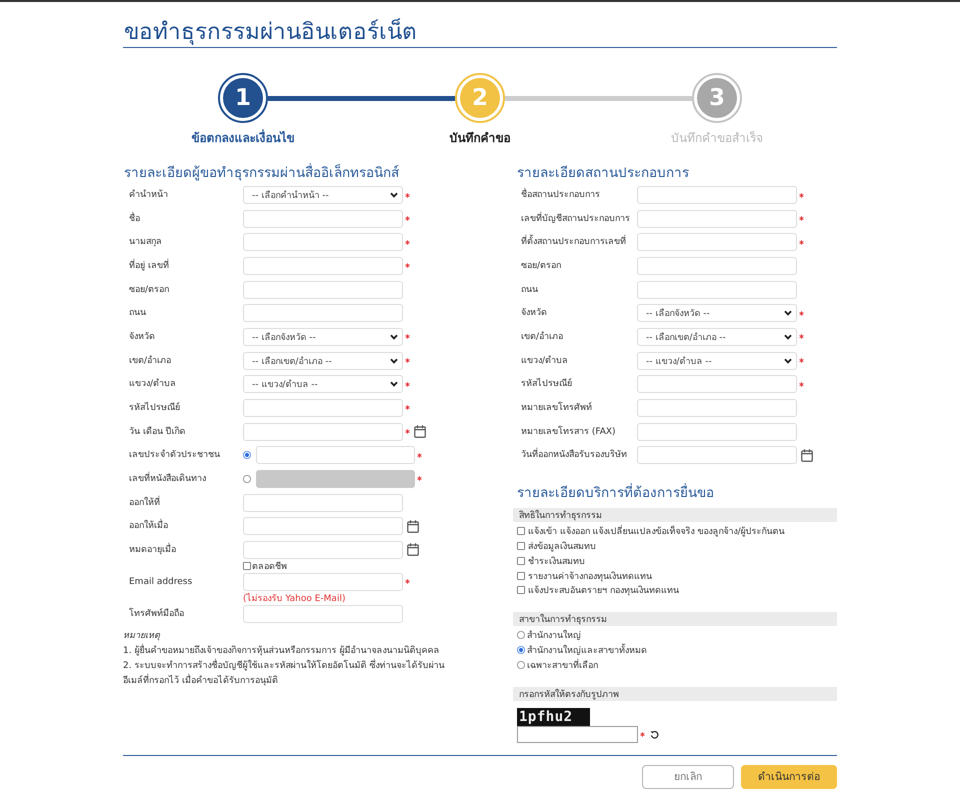 This screenshot has width=960, height=799. I want to click on radio-label: สำนักงานใหญ่, so click(554, 635).